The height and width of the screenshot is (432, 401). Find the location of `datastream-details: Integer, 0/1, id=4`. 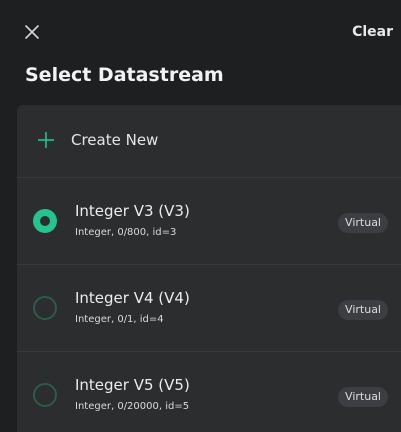

datastream-details: Integer, 0/1, id=4 is located at coordinates (119, 319).